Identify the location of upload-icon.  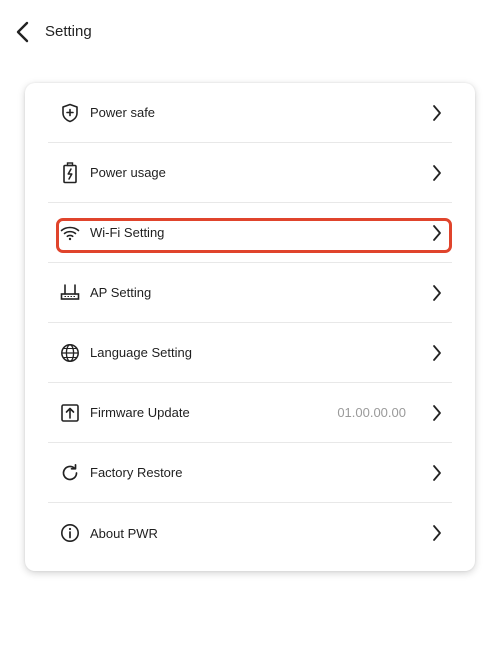
(70, 413).